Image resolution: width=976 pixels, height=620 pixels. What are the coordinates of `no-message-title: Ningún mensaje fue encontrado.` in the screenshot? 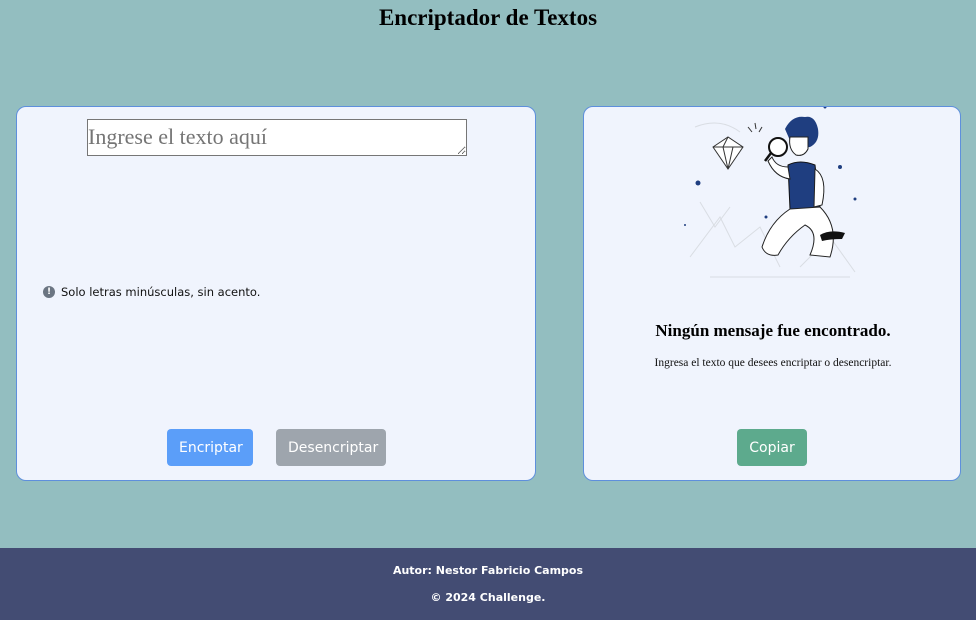 It's located at (773, 330).